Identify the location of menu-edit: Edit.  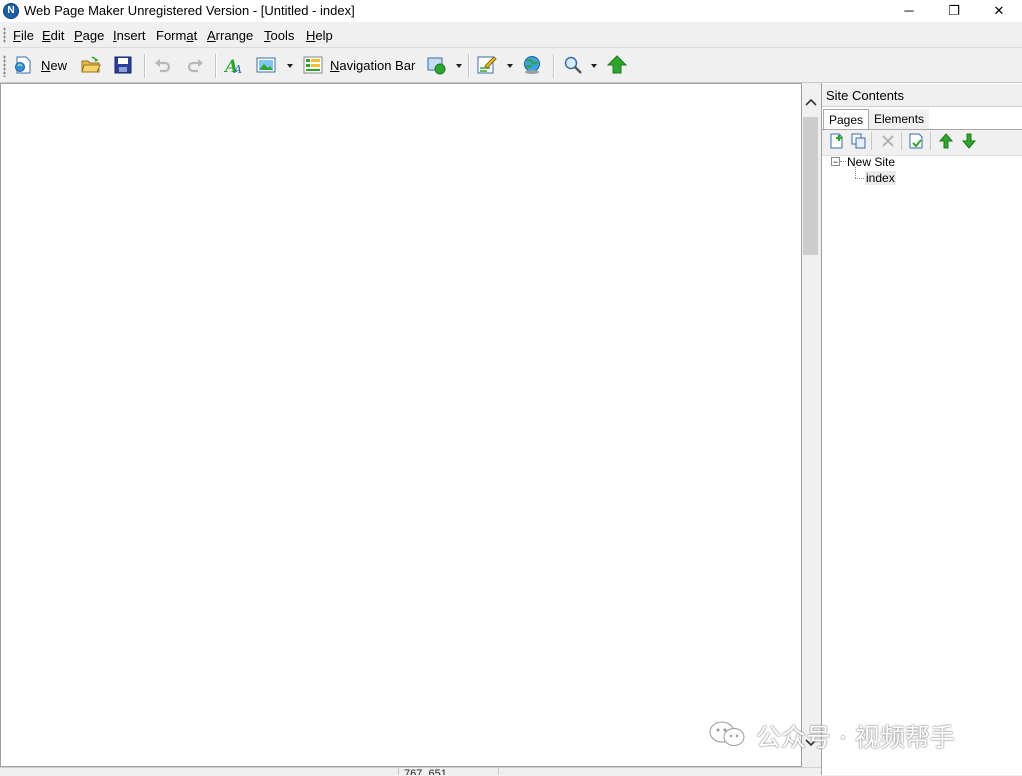
(53, 35).